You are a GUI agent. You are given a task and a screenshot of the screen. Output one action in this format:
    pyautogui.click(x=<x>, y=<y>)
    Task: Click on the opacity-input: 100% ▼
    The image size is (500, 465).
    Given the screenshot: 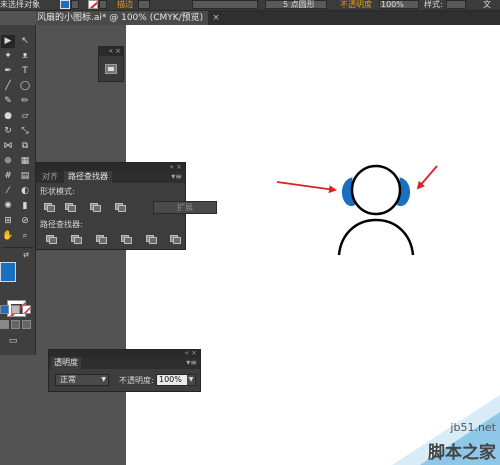 What is the action you would take?
    pyautogui.click(x=176, y=380)
    